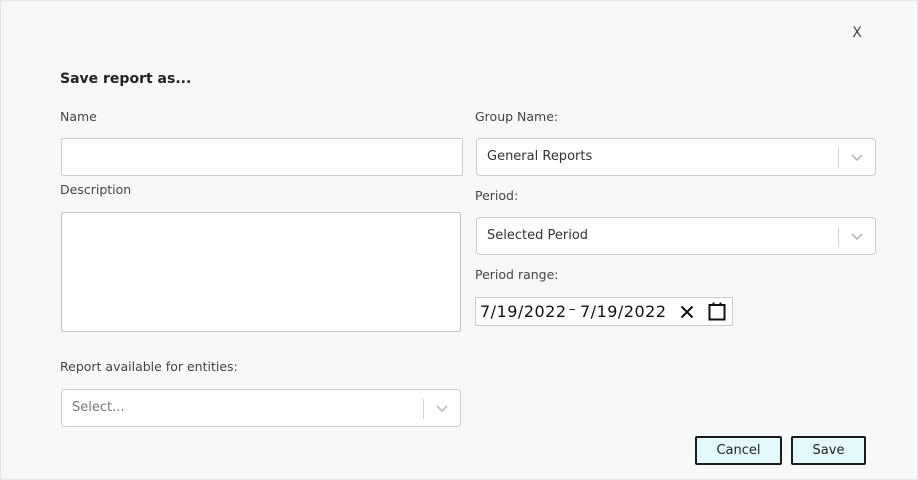 The height and width of the screenshot is (480, 918). What do you see at coordinates (738, 450) in the screenshot?
I see `cancel-button: Cancel` at bounding box center [738, 450].